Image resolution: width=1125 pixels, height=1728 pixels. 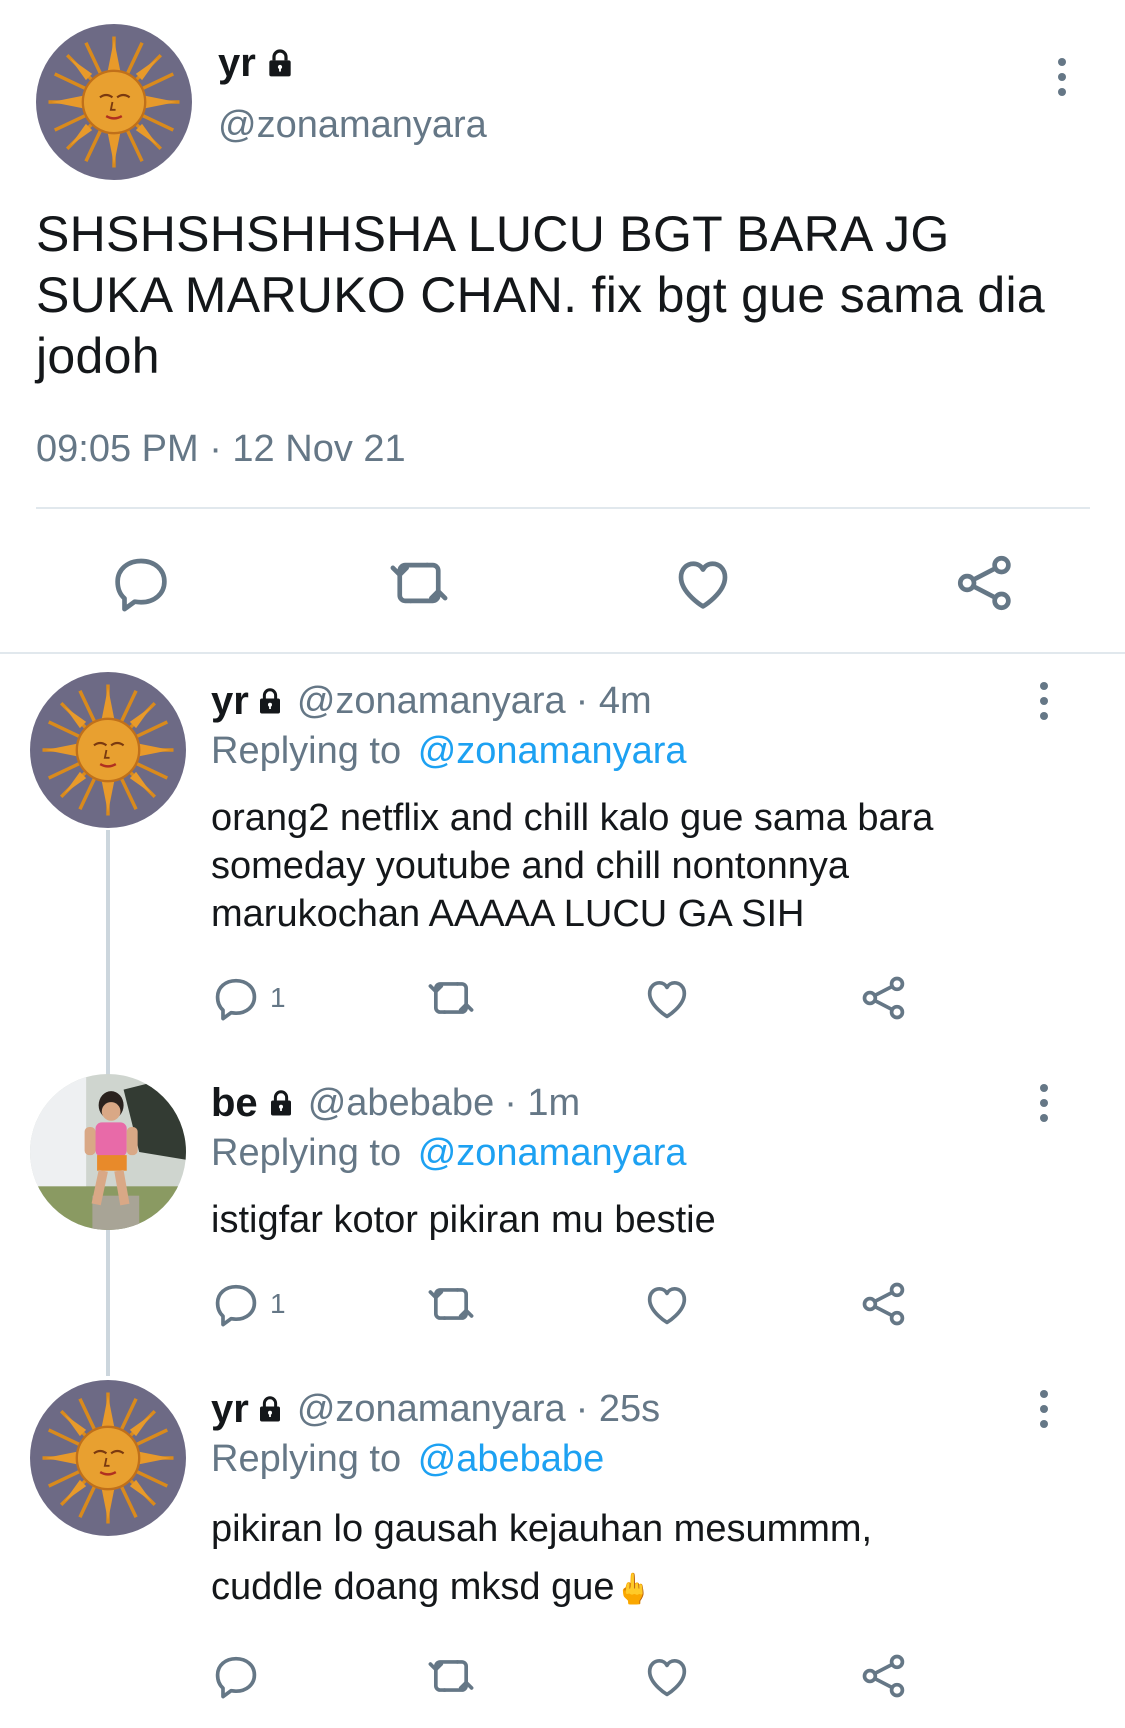 I want to click on reply-time: · 1m, so click(x=542, y=1102).